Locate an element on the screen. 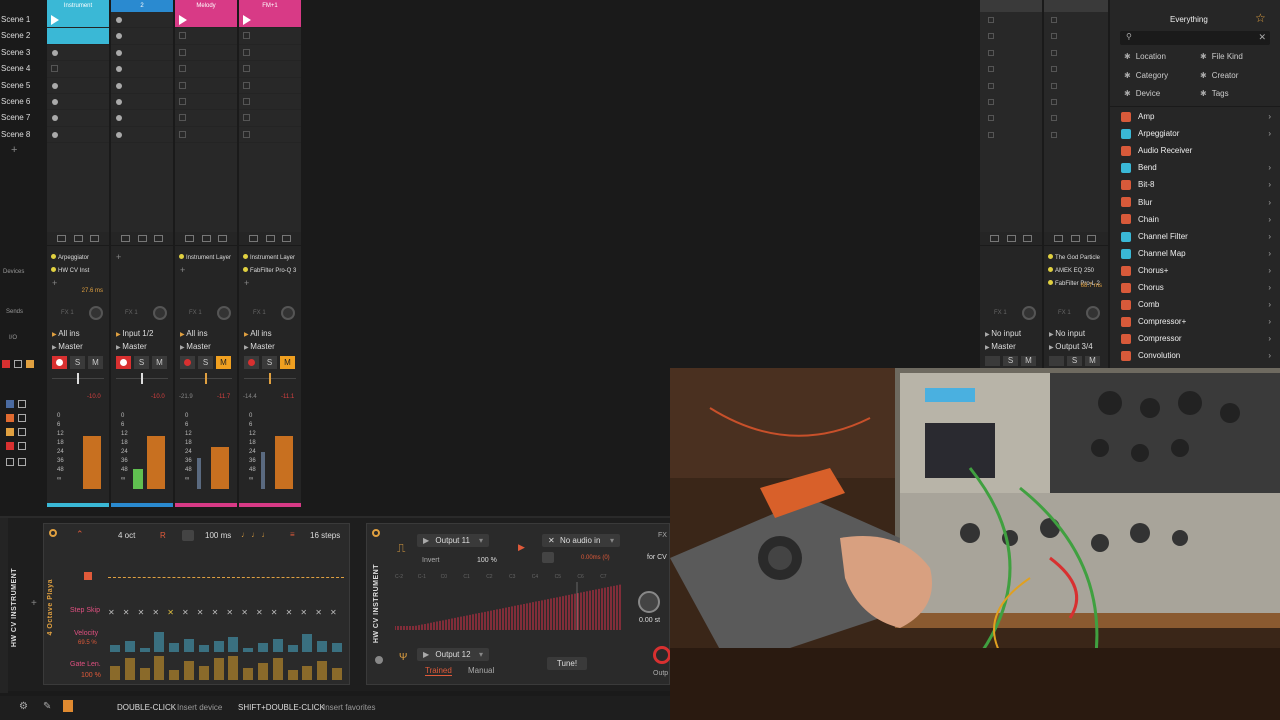 This screenshot has width=1280, height=720. trained-tab: Trained is located at coordinates (438, 671).